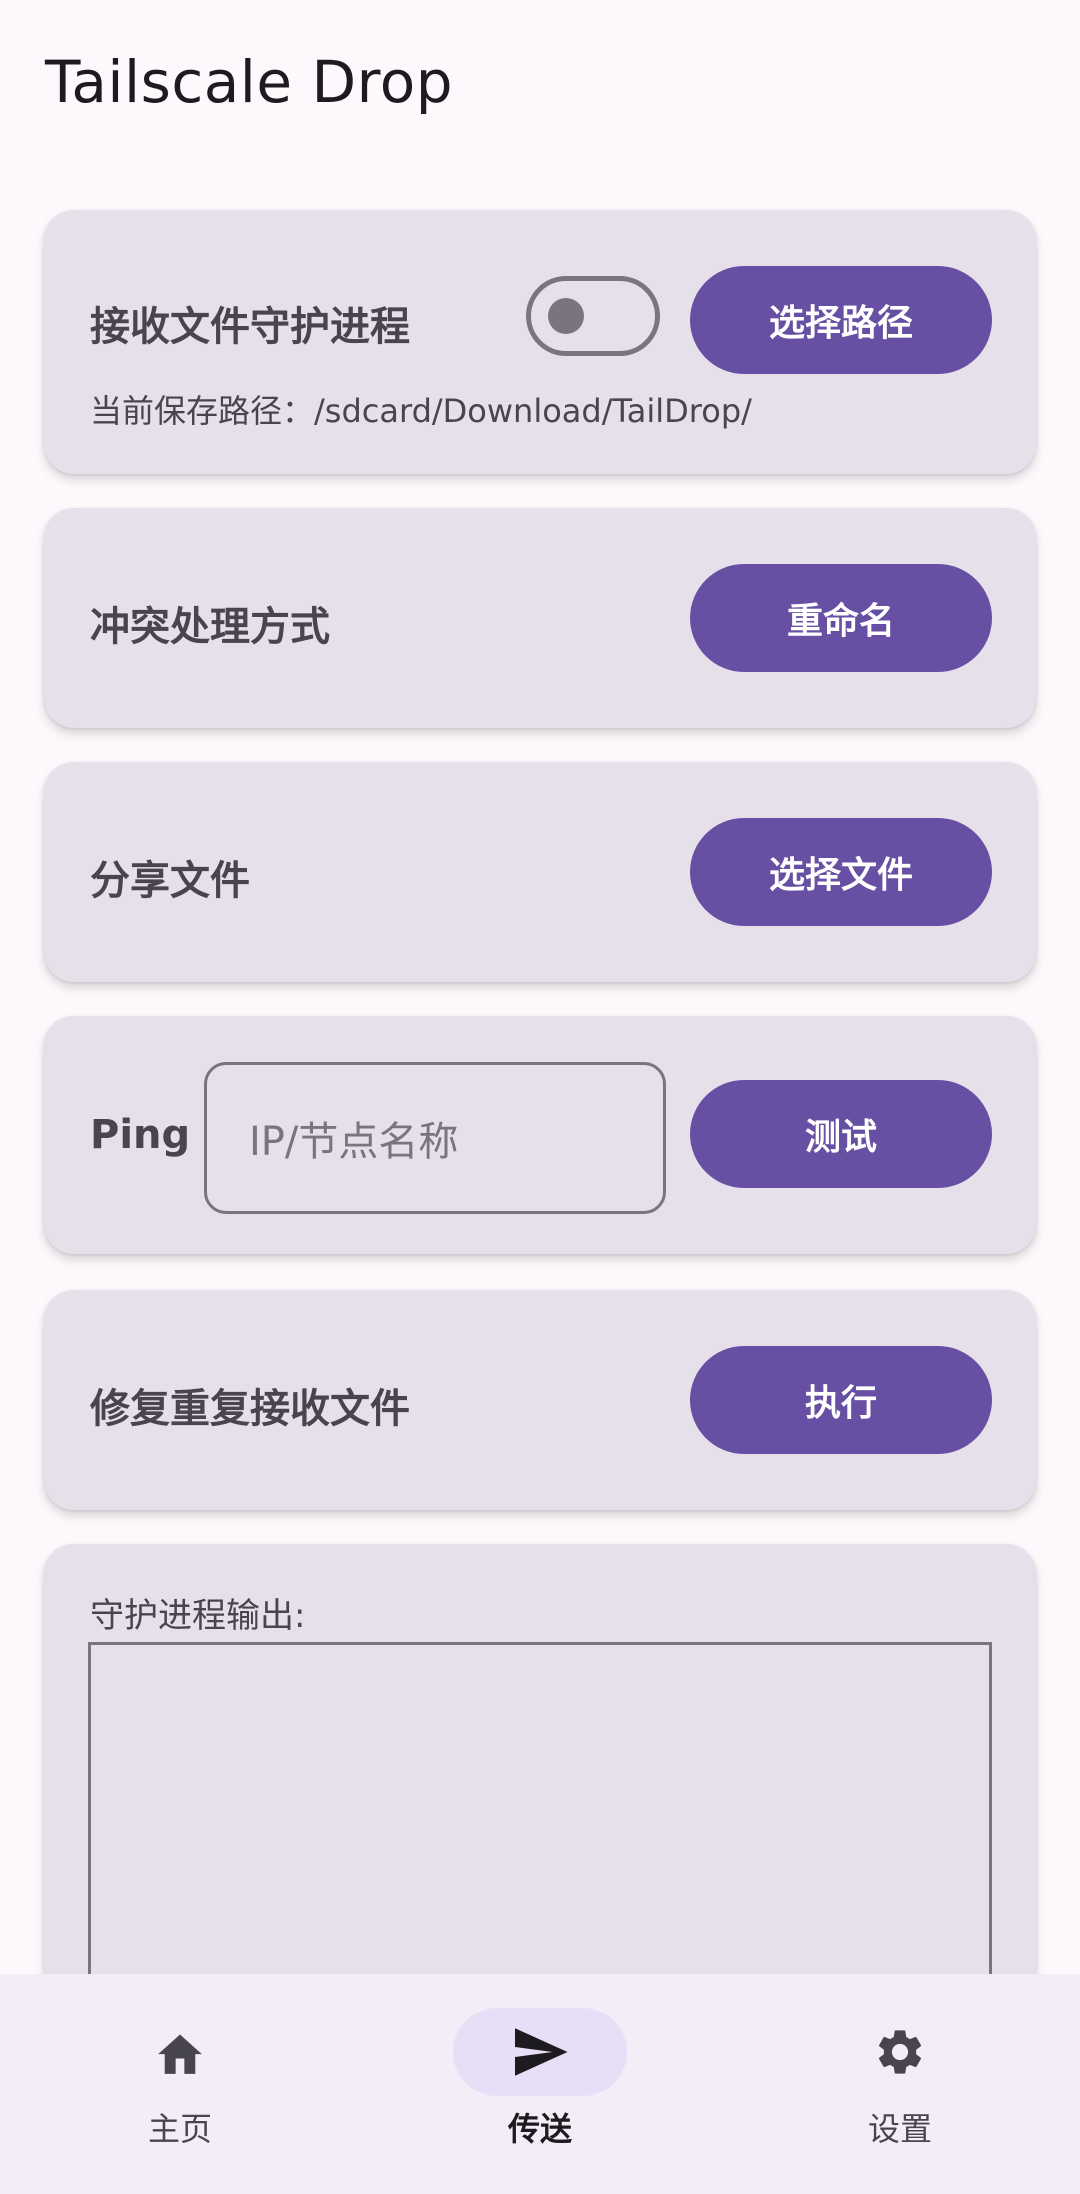 The width and height of the screenshot is (1080, 2194). I want to click on select-file-button: 选择文件, so click(841, 872).